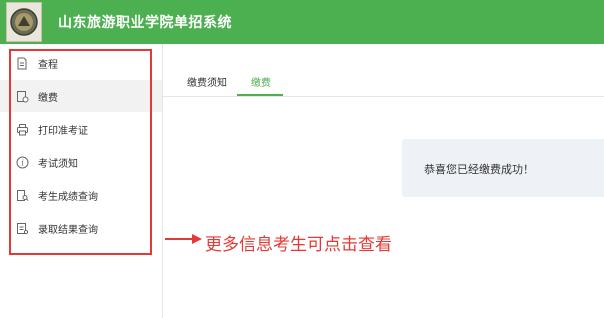 This screenshot has height=318, width=604. I want to click on success-notice: 恭喜您已经缴费成功！, so click(503, 168).